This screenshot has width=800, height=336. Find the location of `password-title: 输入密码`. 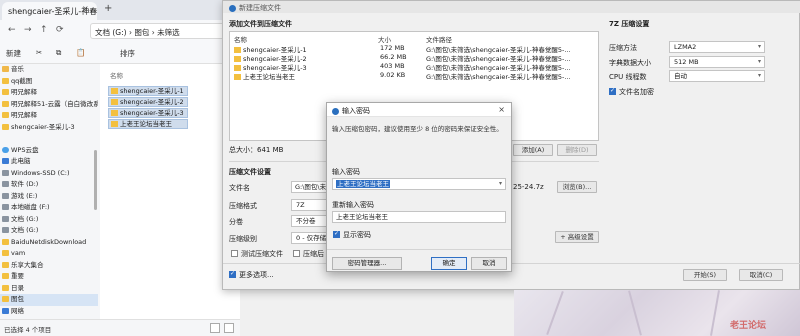

password-title: 输入密码 is located at coordinates (356, 111).